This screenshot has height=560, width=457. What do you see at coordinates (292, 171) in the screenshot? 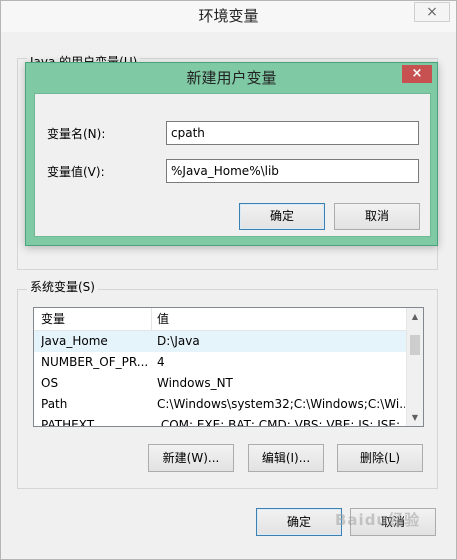
I see `variable-value-field: %Java_Home%\lib` at bounding box center [292, 171].